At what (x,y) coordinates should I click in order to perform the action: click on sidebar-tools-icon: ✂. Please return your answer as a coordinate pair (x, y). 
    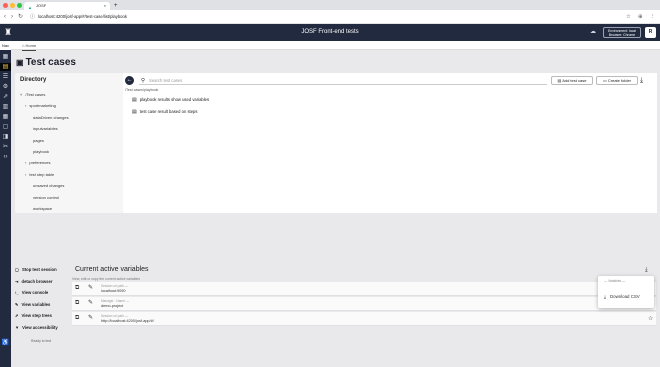
    Looking at the image, I should click on (5, 147).